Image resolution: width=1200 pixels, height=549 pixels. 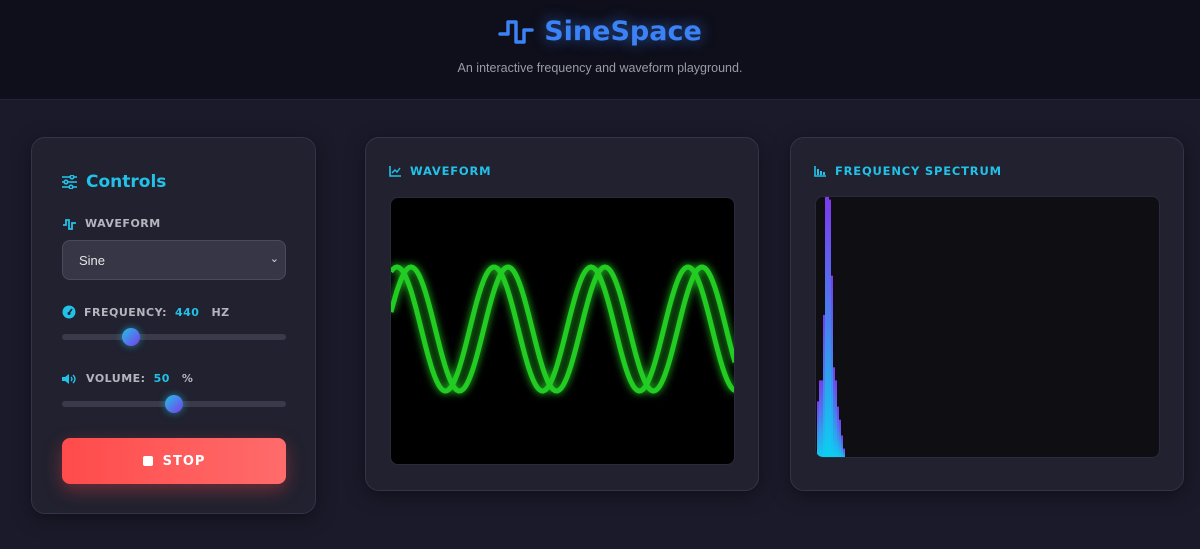 I want to click on wave-icon, so click(x=69, y=224).